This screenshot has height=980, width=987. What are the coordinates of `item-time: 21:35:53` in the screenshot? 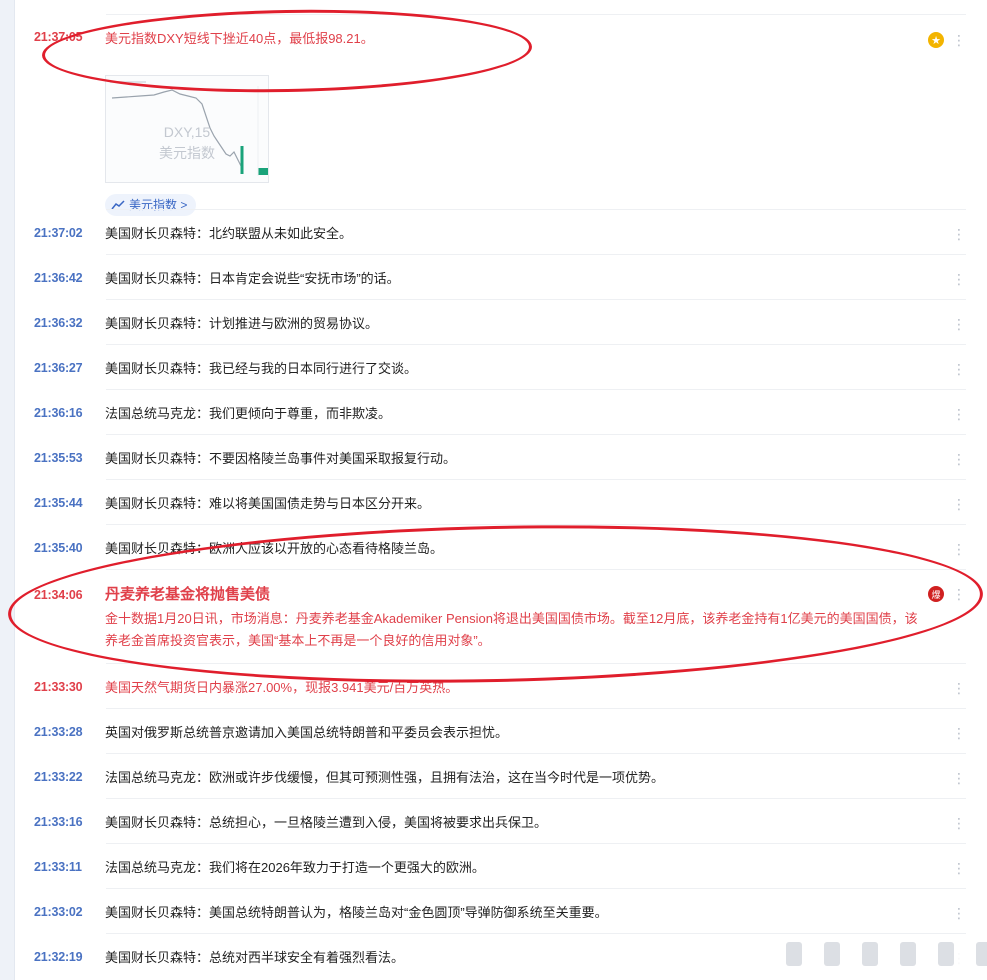 It's located at (58, 458).